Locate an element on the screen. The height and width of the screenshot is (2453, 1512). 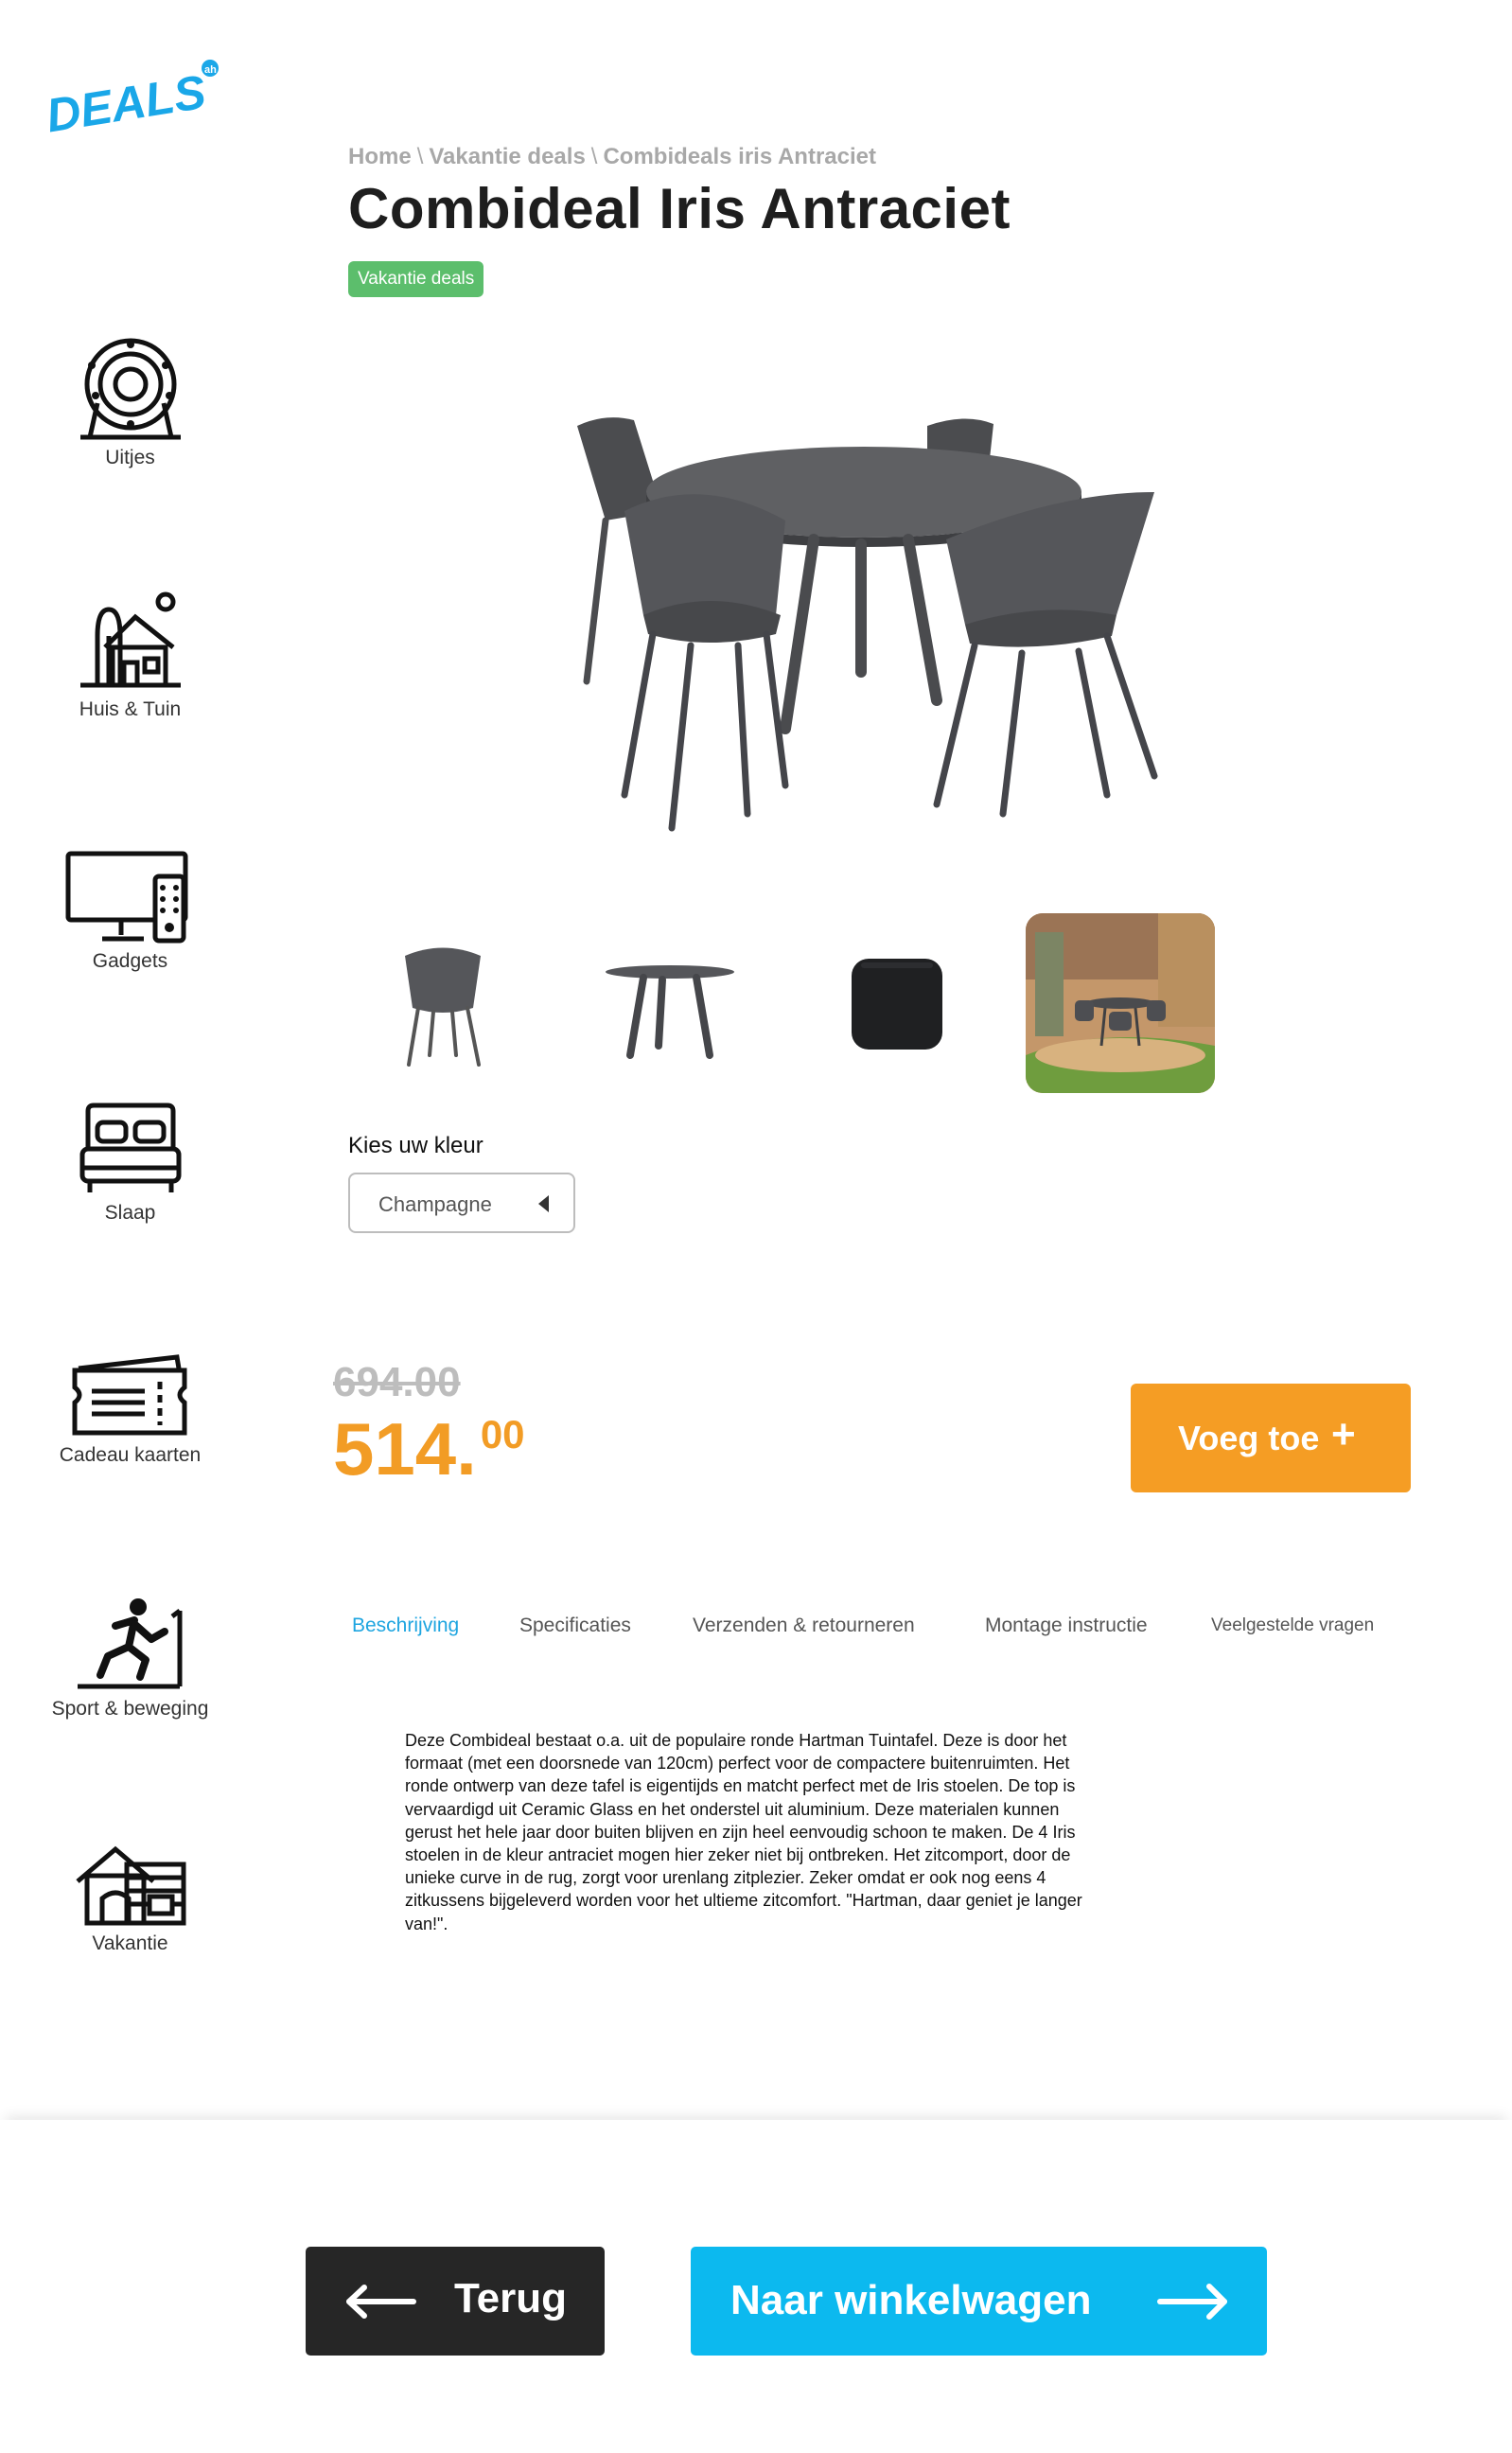
sidebar-item-uitjes: Uitjes is located at coordinates (130, 403).